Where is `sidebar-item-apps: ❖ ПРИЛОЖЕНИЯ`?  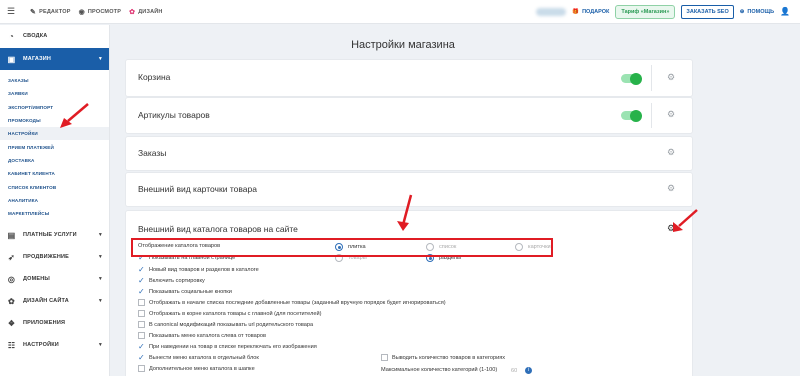
sidebar-item-apps: ❖ ПРИЛОЖЕНИЯ is located at coordinates (54, 323).